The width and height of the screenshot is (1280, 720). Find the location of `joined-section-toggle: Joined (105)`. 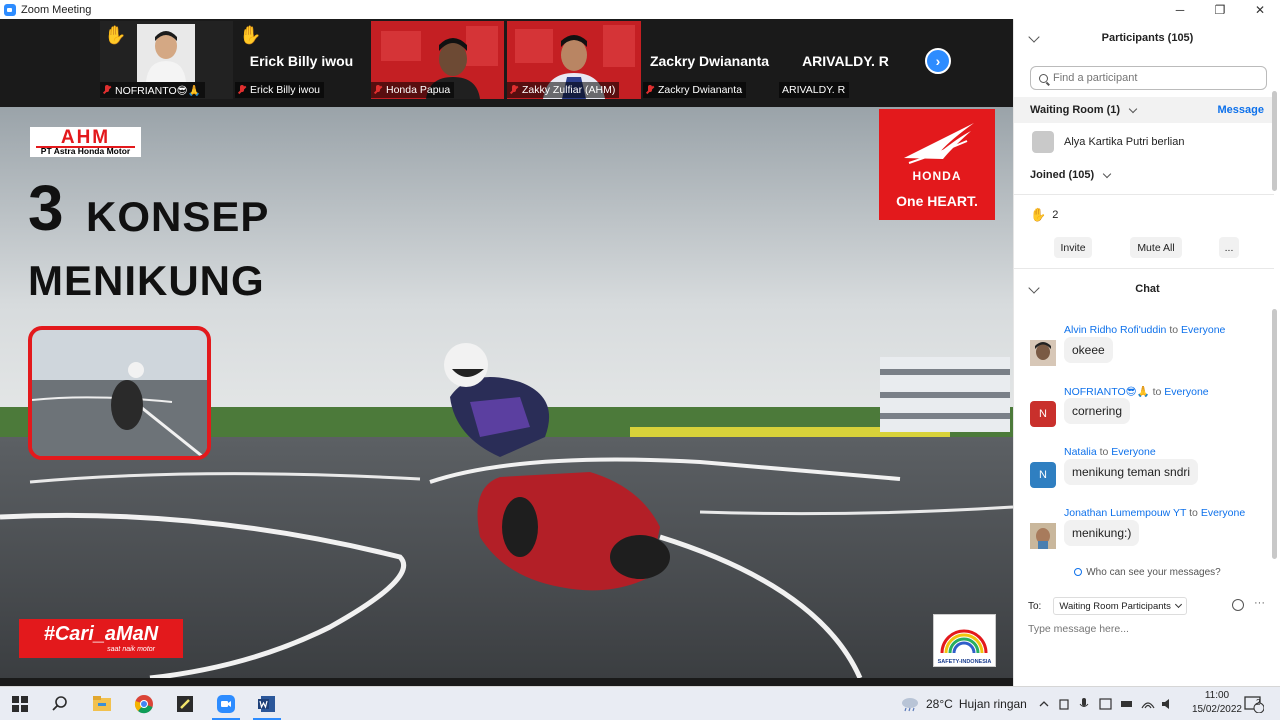

joined-section-toggle: Joined (105) is located at coordinates (1071, 175).